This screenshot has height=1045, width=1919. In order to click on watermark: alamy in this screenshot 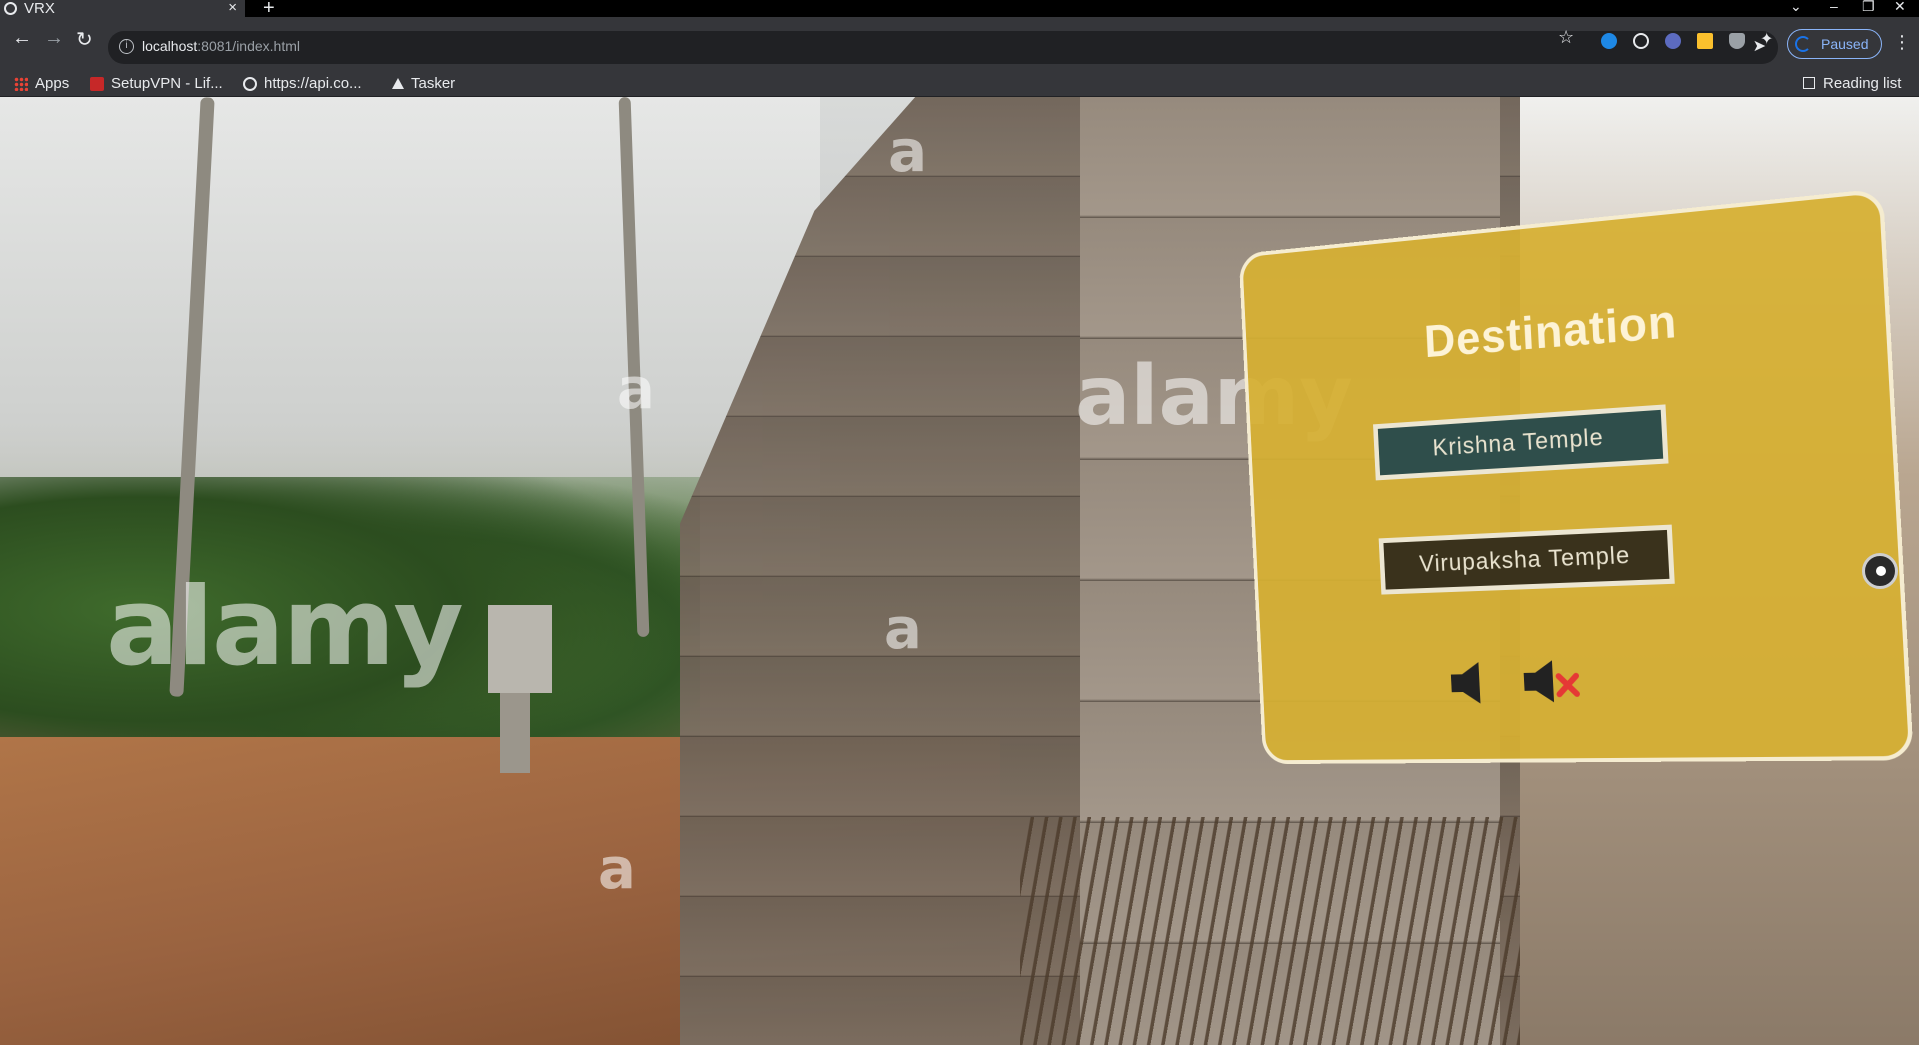, I will do `click(284, 627)`.